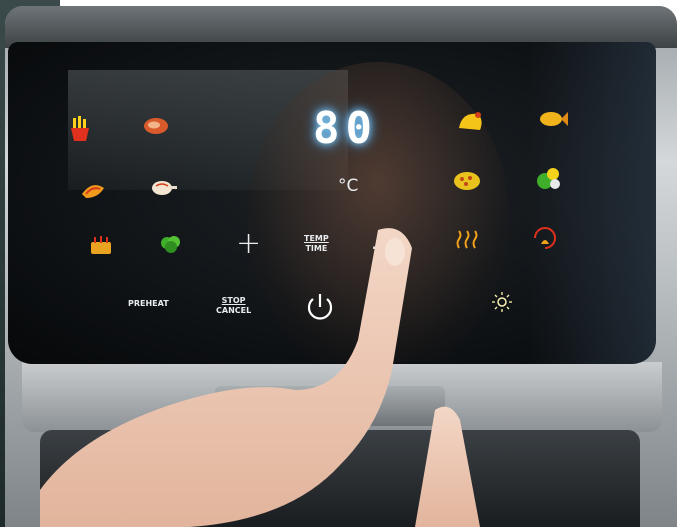 This screenshot has height=527, width=683. I want to click on shrimp-icon, so click(92, 190).